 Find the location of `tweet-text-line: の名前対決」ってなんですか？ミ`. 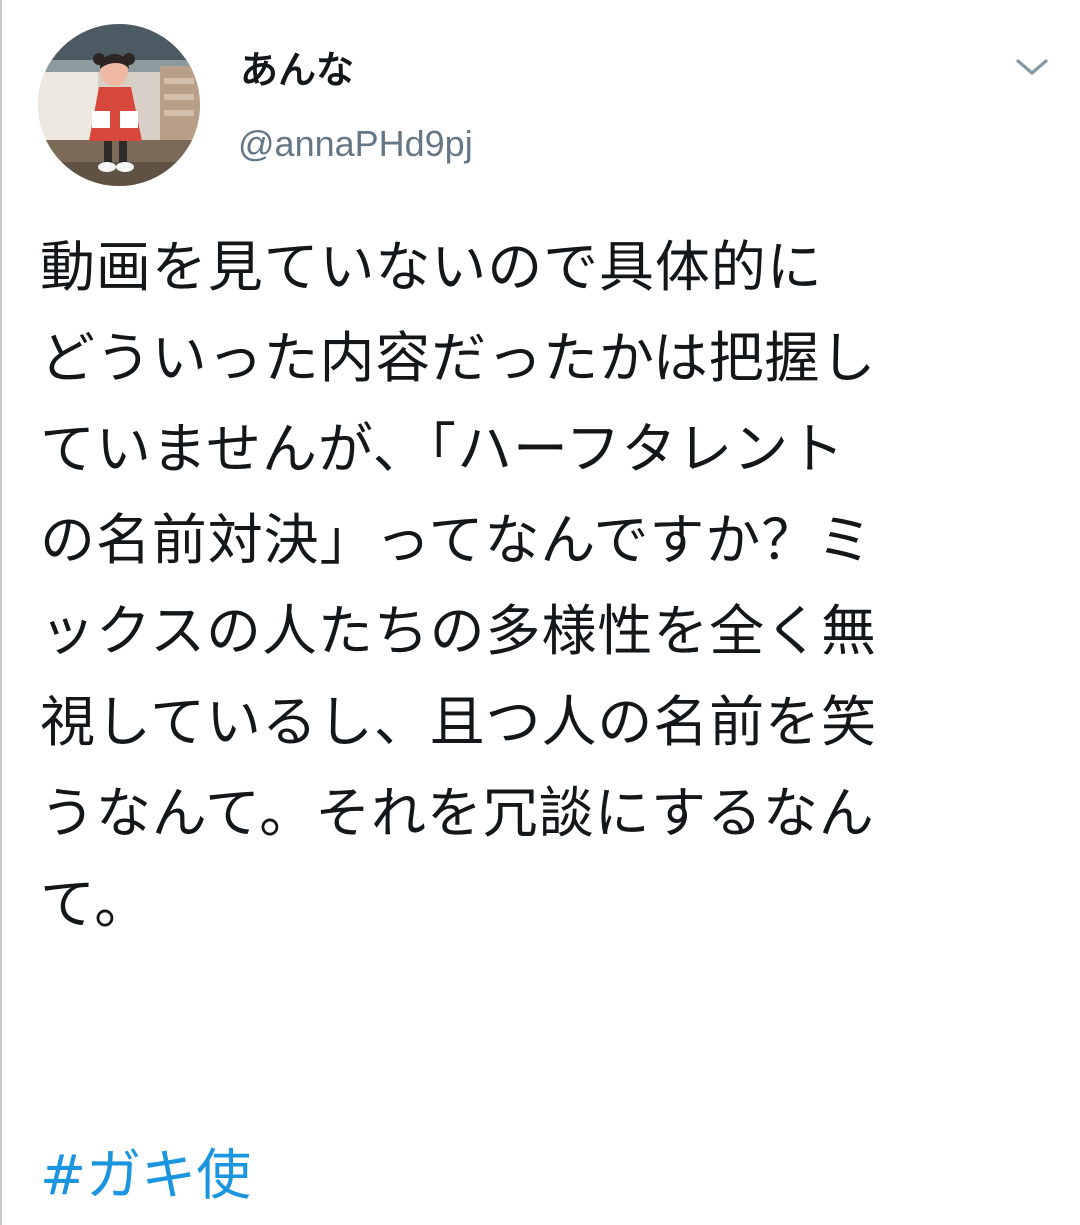

tweet-text-line: の名前対決」ってなんですか？ミ is located at coordinates (457, 540).